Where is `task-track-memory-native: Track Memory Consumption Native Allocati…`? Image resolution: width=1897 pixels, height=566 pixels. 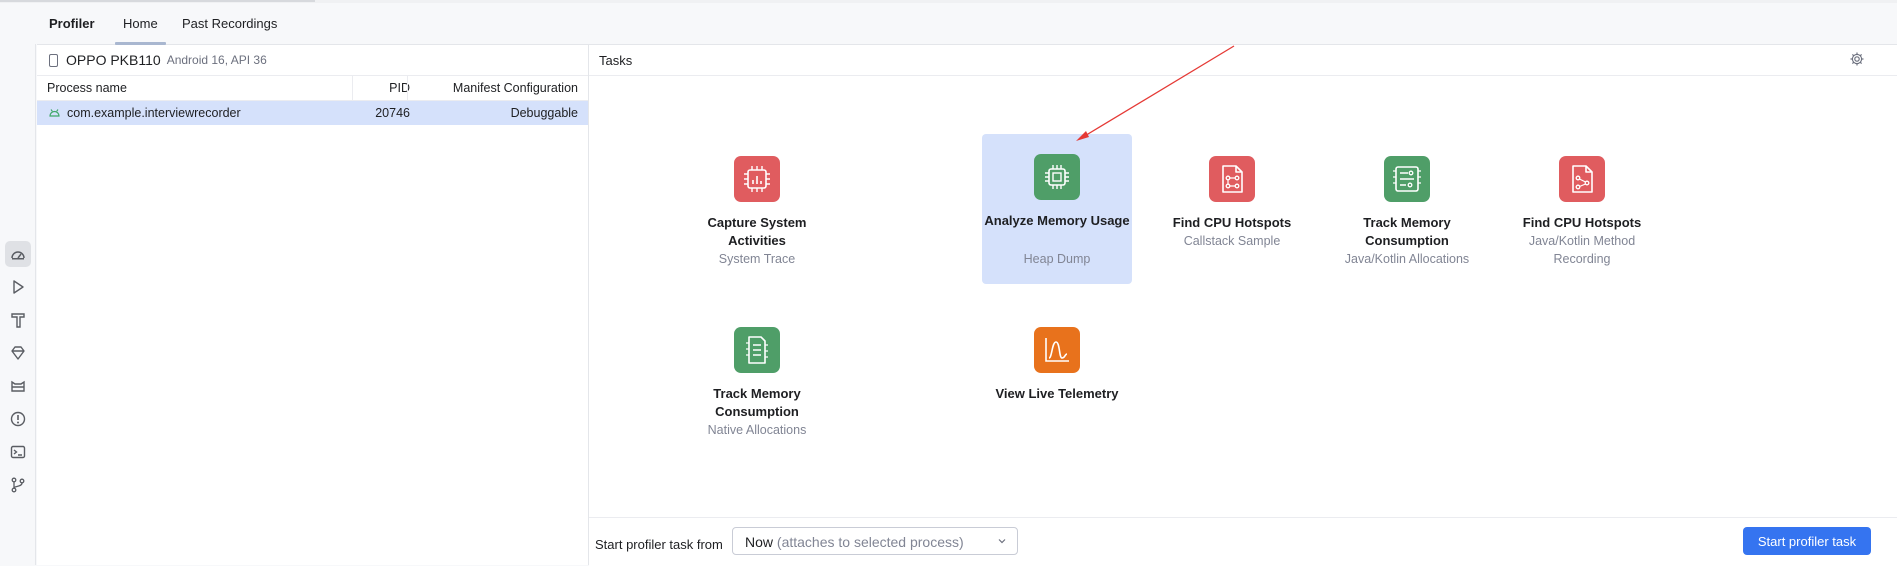 task-track-memory-native: Track Memory Consumption Native Allocati… is located at coordinates (757, 382).